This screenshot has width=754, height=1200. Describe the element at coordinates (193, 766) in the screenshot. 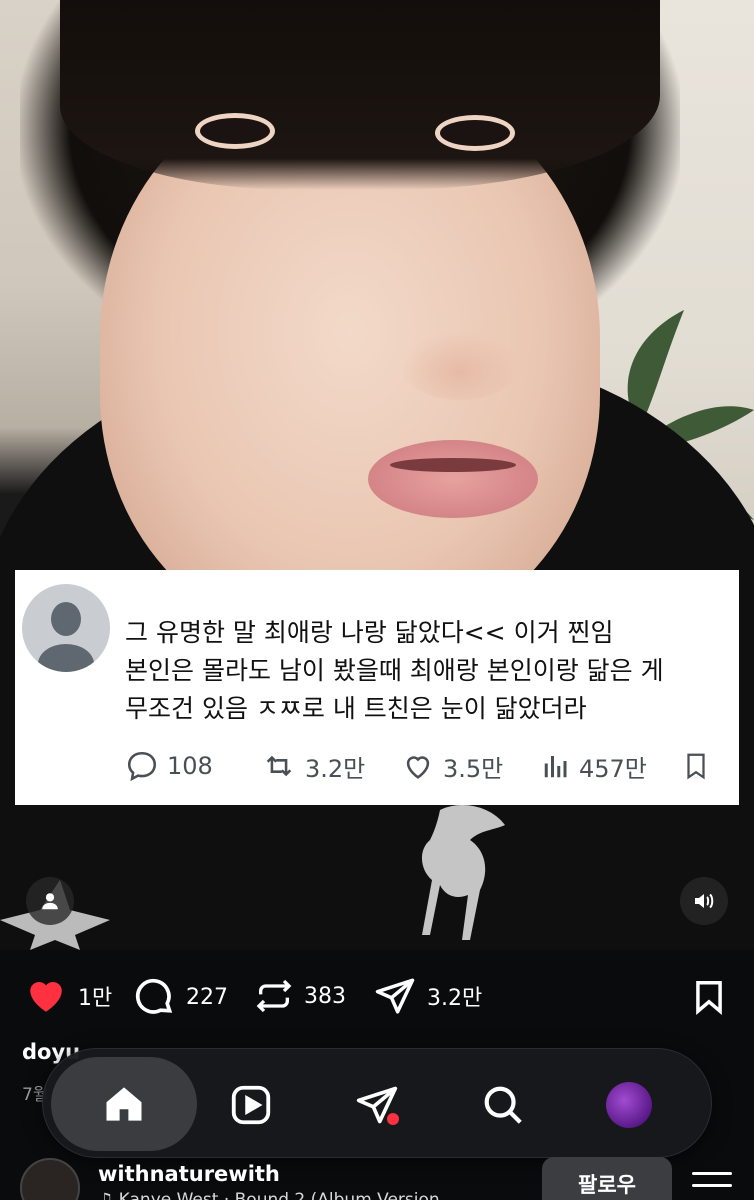

I see `tweet-replies: 108` at that location.